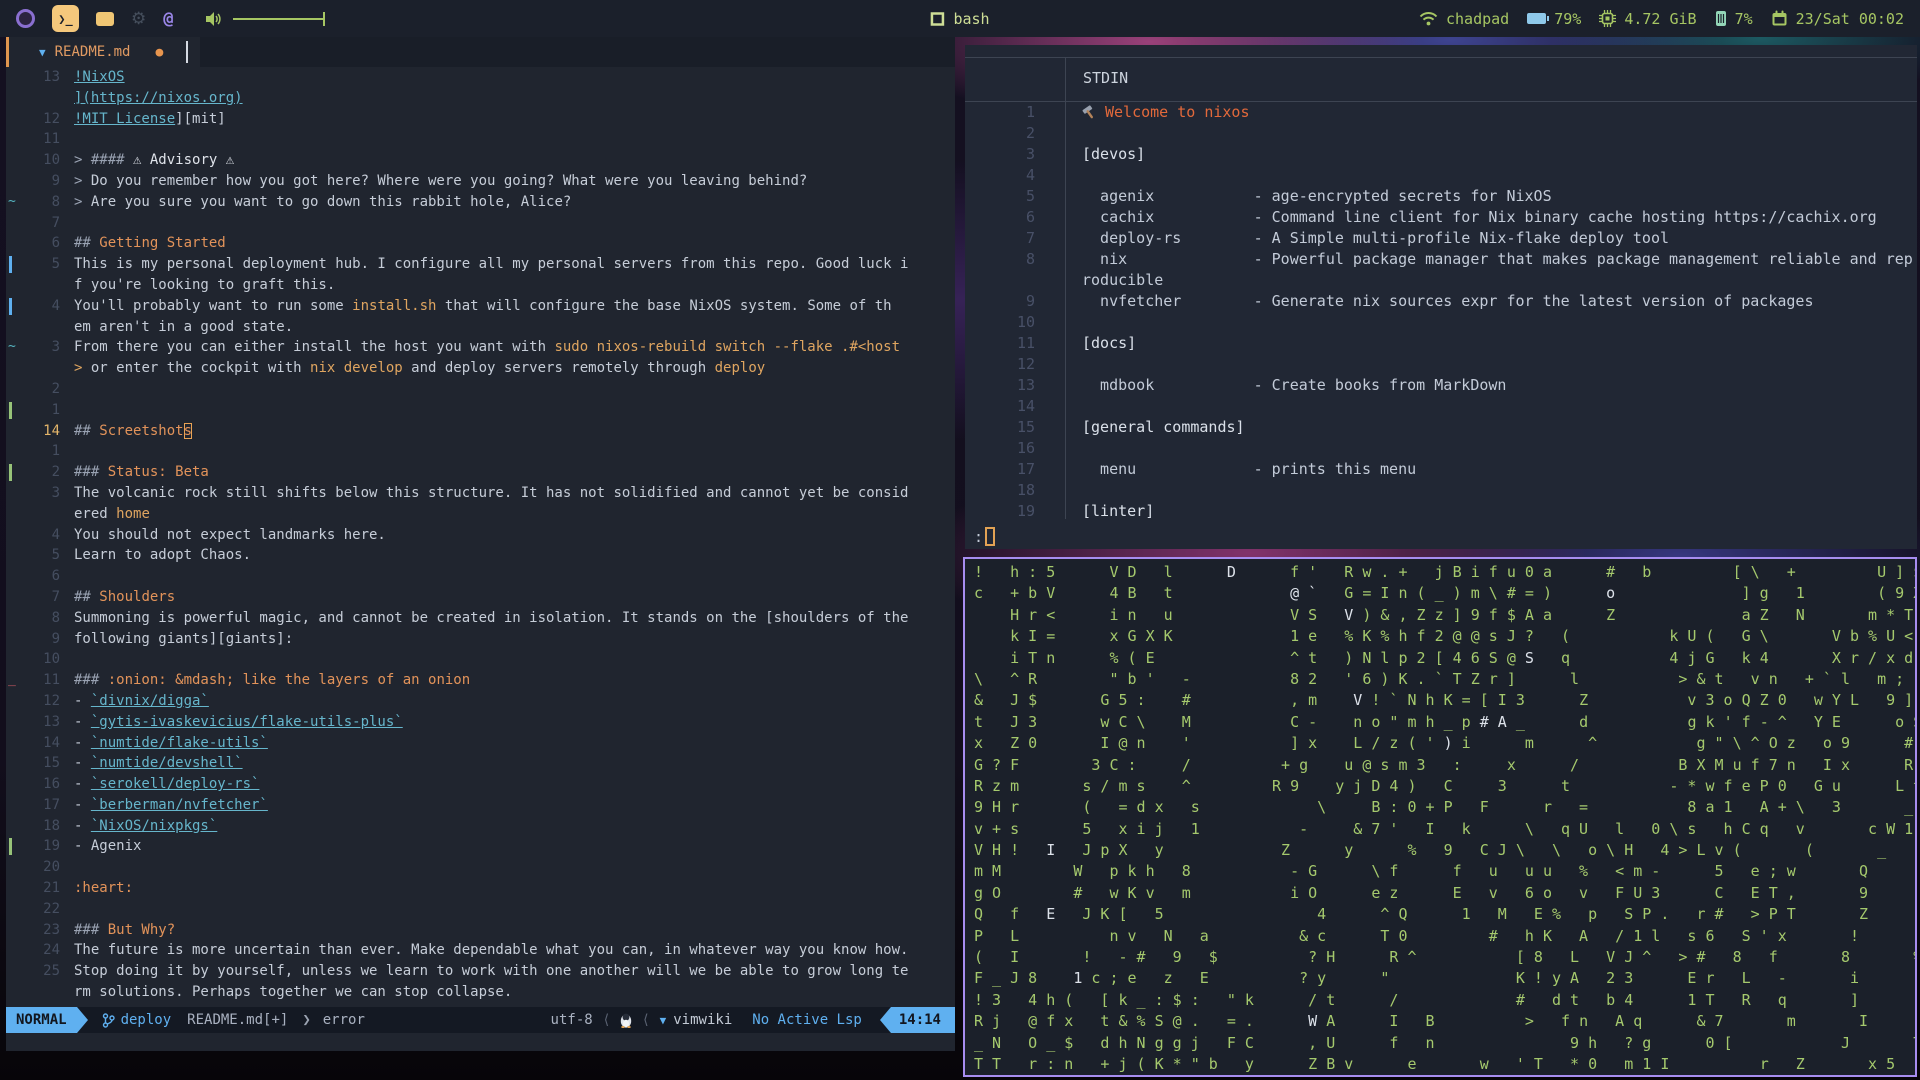  What do you see at coordinates (108, 1020) in the screenshot?
I see `git-branch-icon` at bounding box center [108, 1020].